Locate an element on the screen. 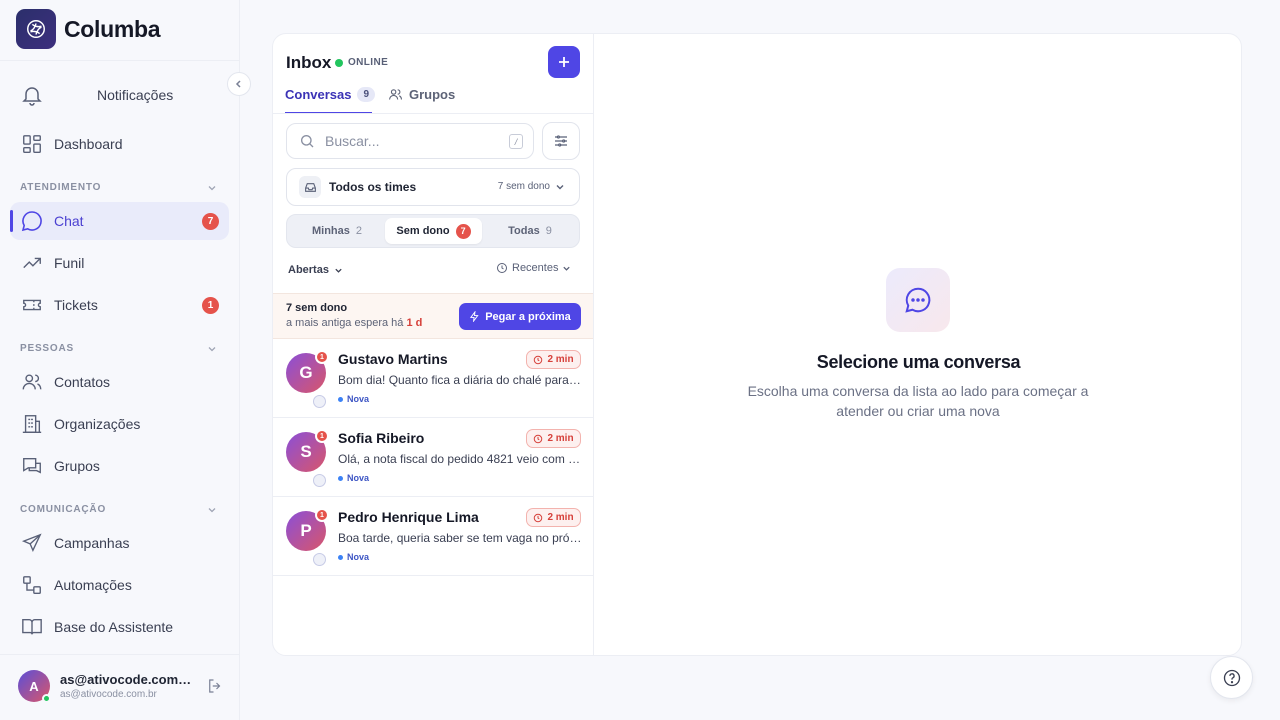 Image resolution: width=1280 pixels, height=720 pixels. segment-label: Sem dono is located at coordinates (423, 231).